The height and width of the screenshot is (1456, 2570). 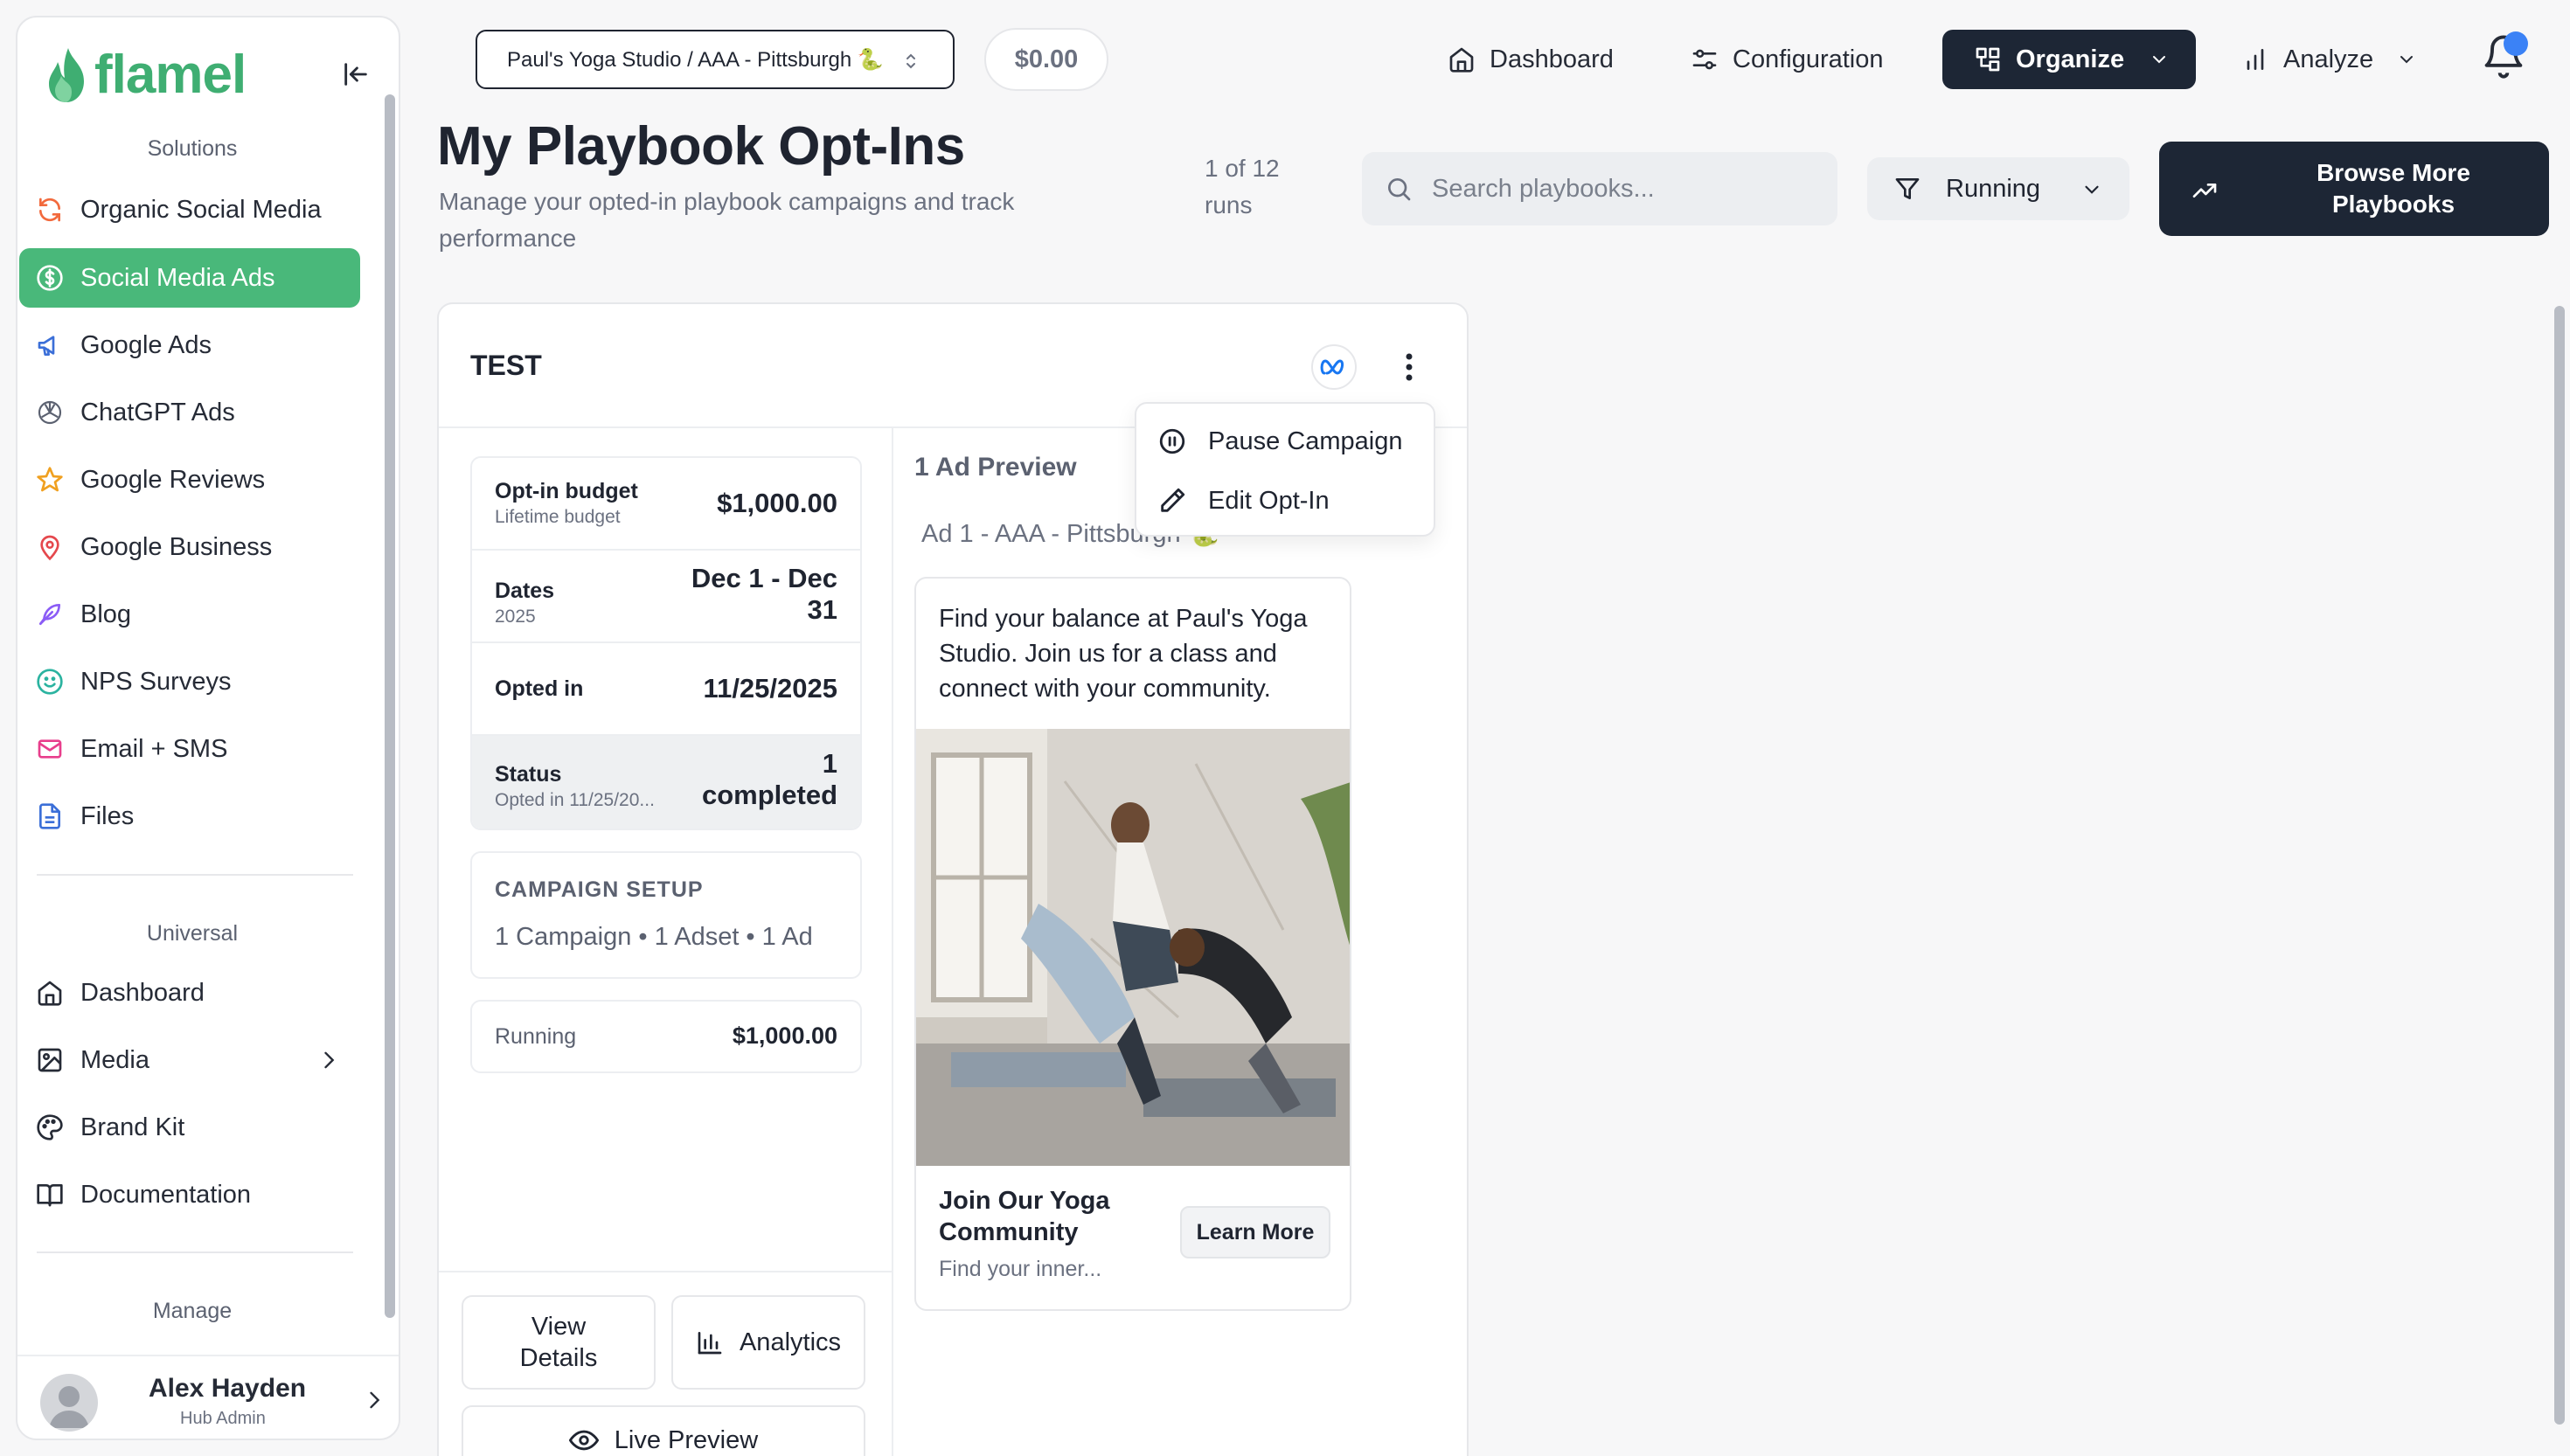 What do you see at coordinates (189, 278) in the screenshot?
I see `sidebar-item-social-media-ads: Social Media Ads` at bounding box center [189, 278].